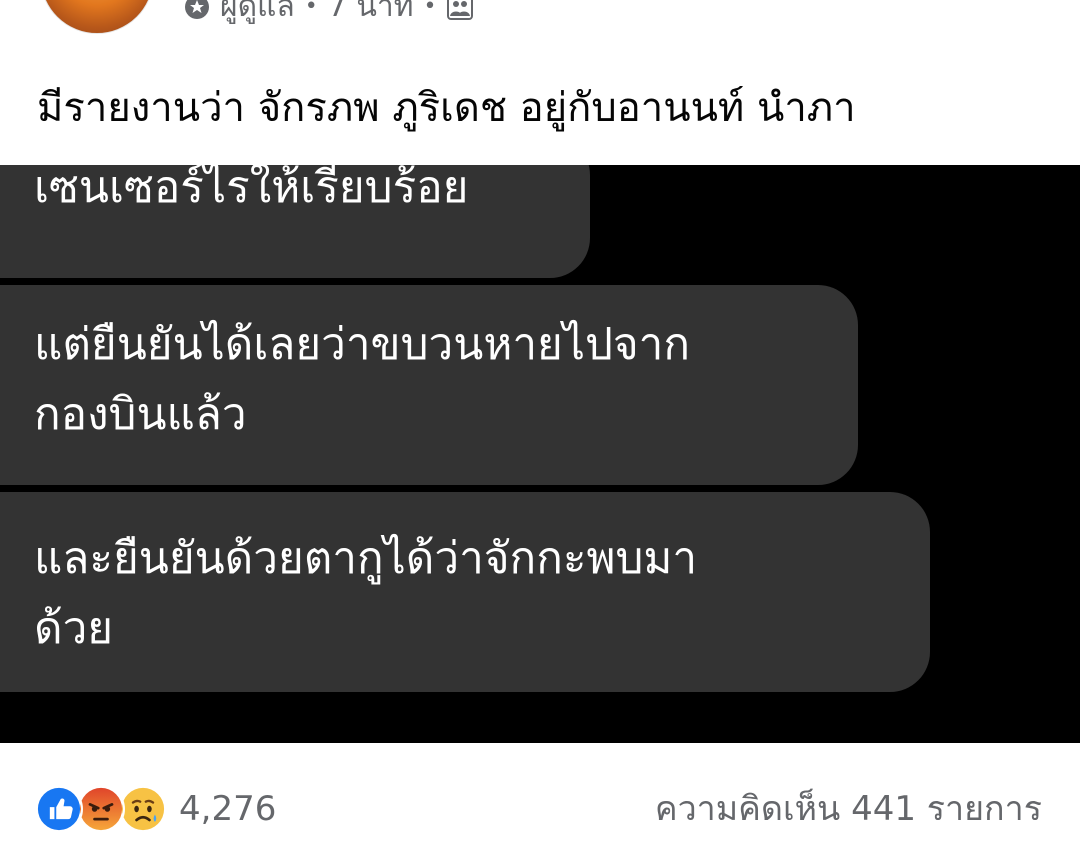 The image size is (1080, 855). I want to click on post-meta: ผู้ดูแล • 7 นาที •, so click(328, 13).